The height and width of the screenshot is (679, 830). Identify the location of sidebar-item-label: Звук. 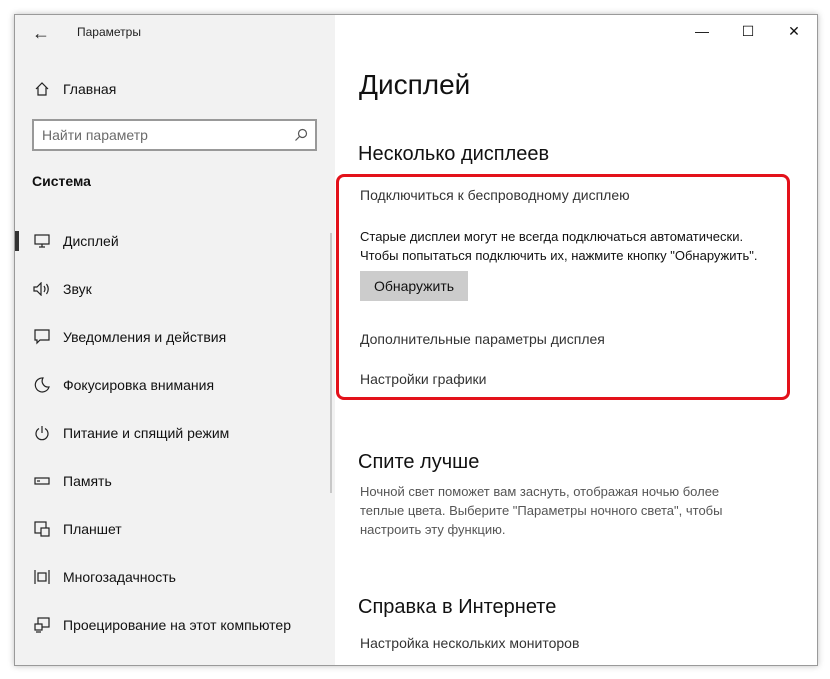
(77, 289).